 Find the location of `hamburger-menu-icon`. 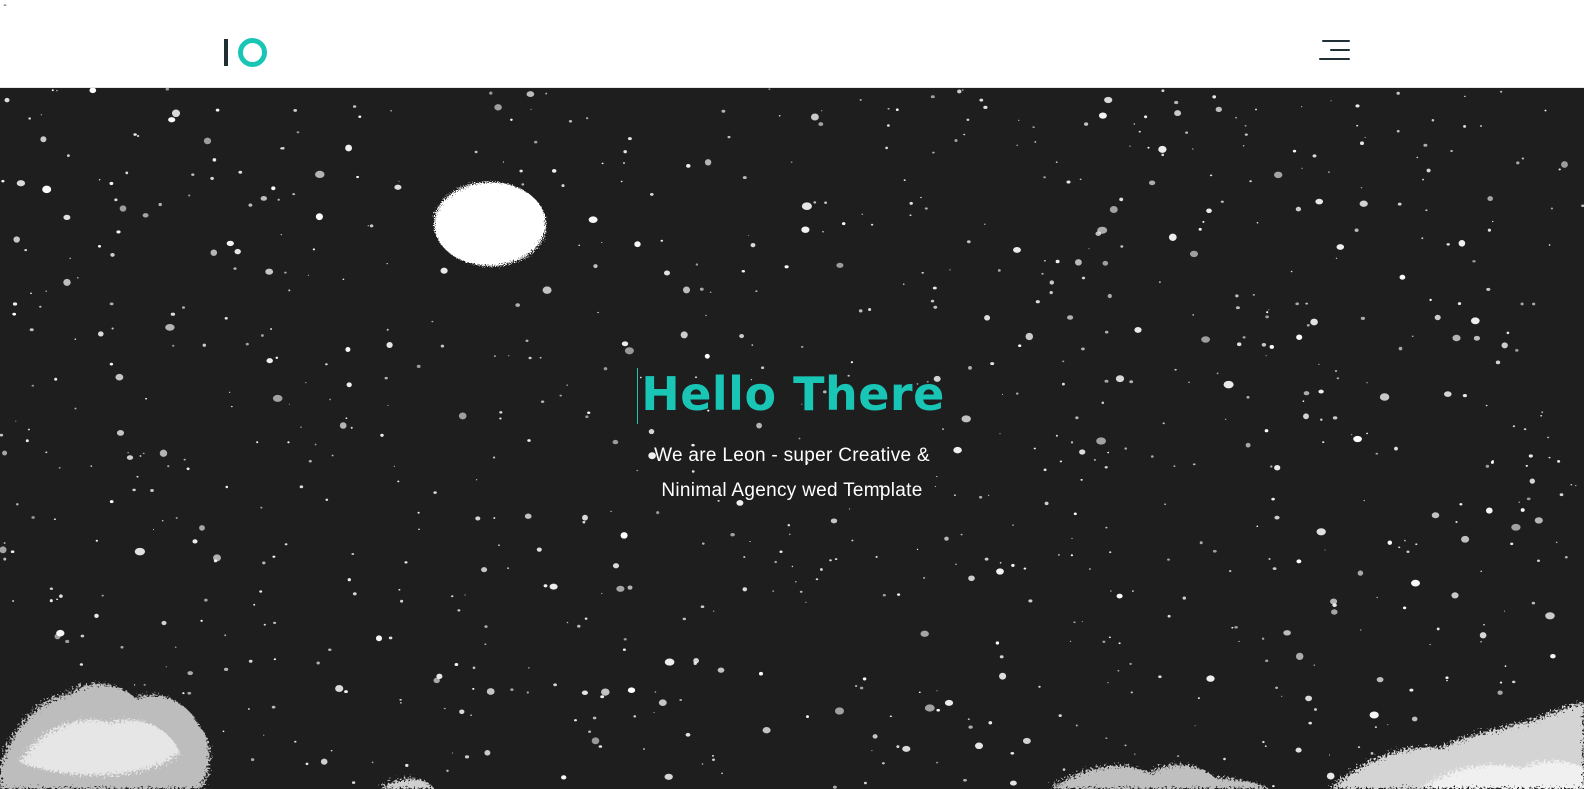

hamburger-menu-icon is located at coordinates (1334, 50).